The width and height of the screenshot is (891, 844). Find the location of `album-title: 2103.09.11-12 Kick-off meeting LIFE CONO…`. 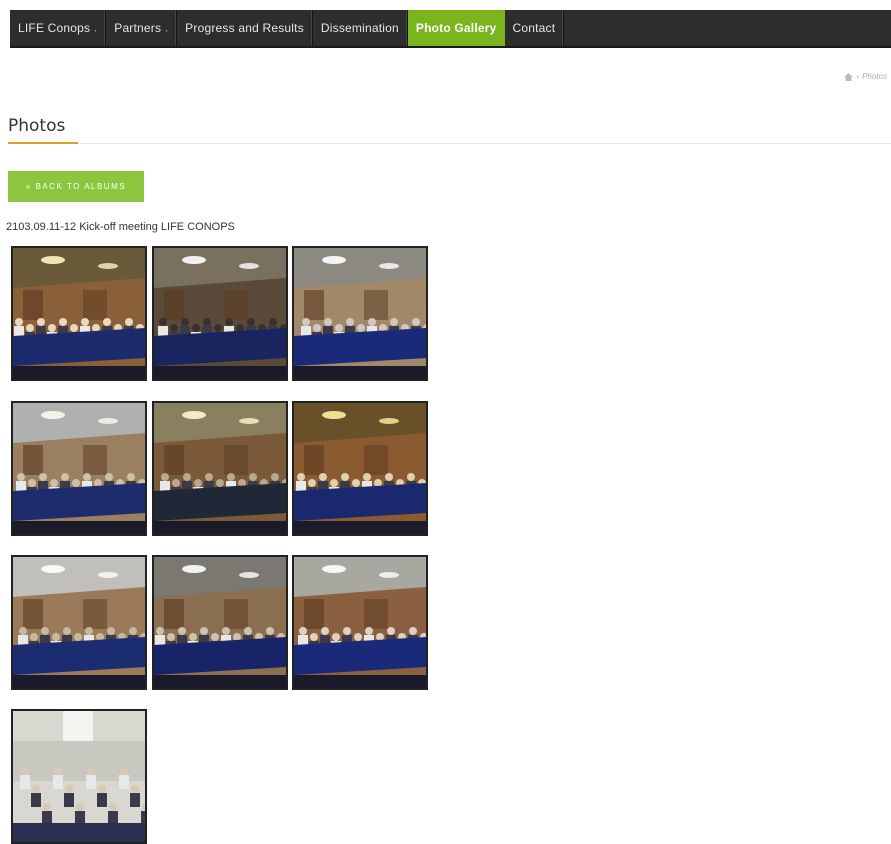

album-title: 2103.09.11-12 Kick-off meeting LIFE CONO… is located at coordinates (120, 227).